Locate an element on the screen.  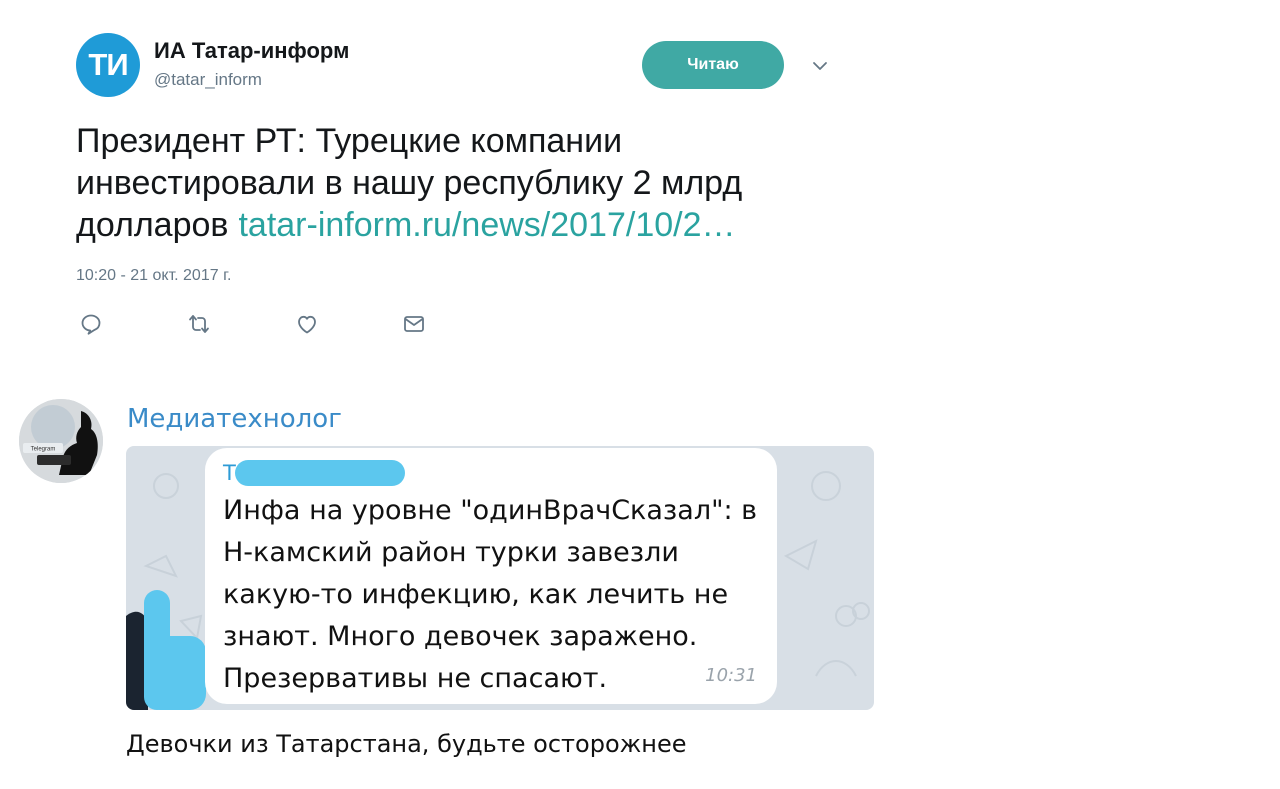
redaction-blur is located at coordinates (166, 650).